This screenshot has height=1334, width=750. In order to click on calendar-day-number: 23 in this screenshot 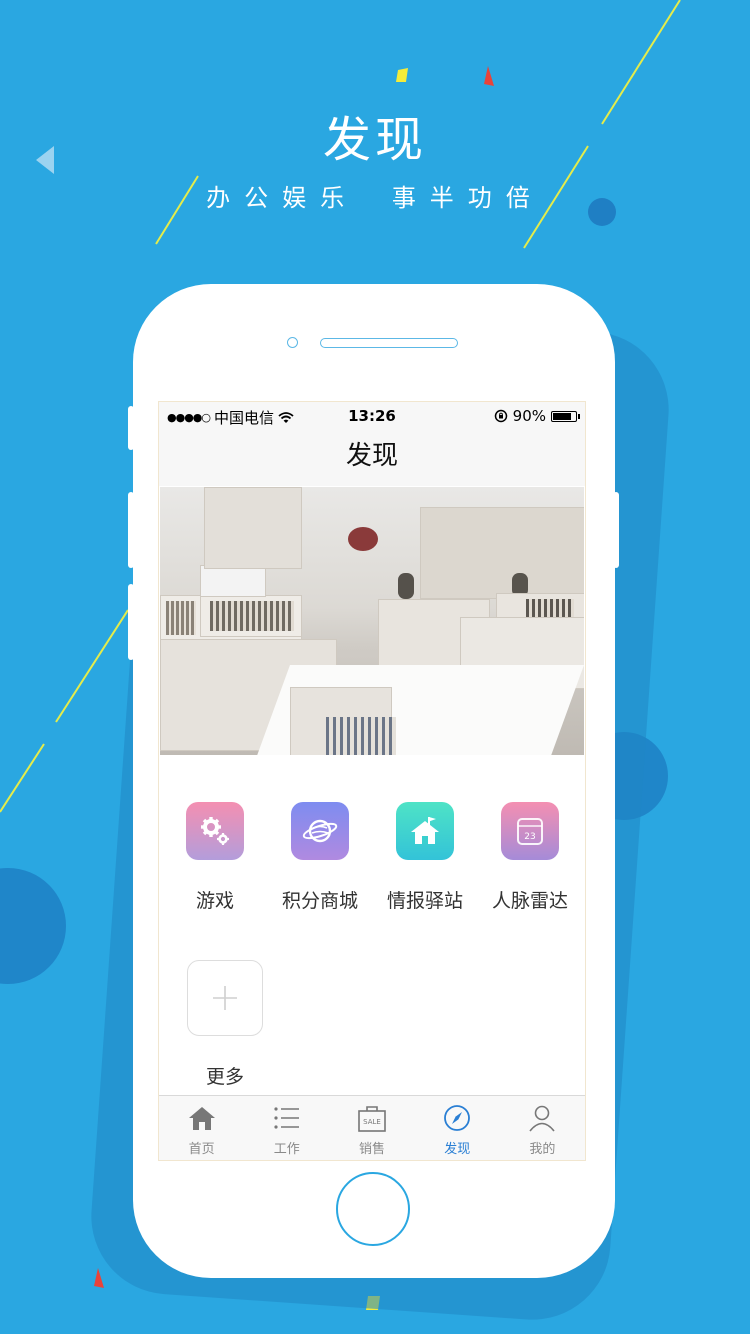, I will do `click(529, 837)`.